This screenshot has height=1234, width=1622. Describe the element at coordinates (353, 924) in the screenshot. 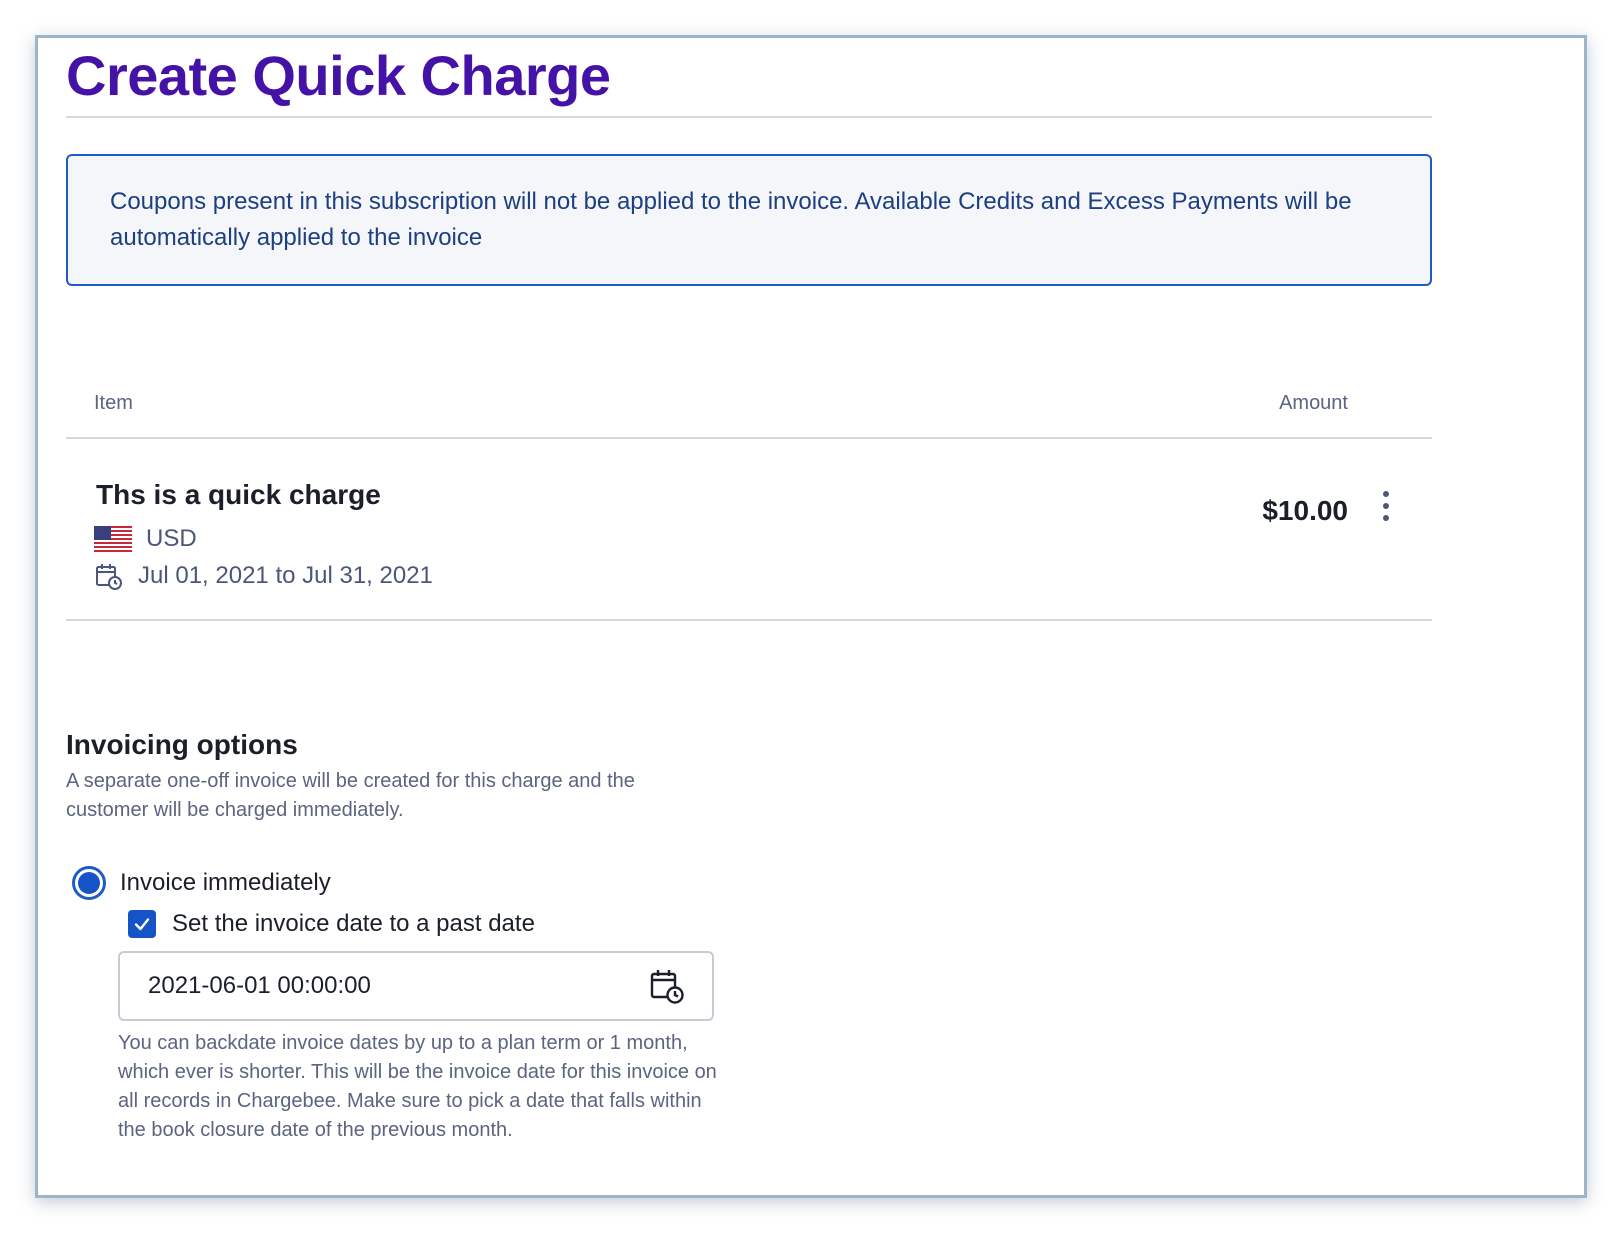

I see `past-date-label: Set the invoice date to a past date` at that location.